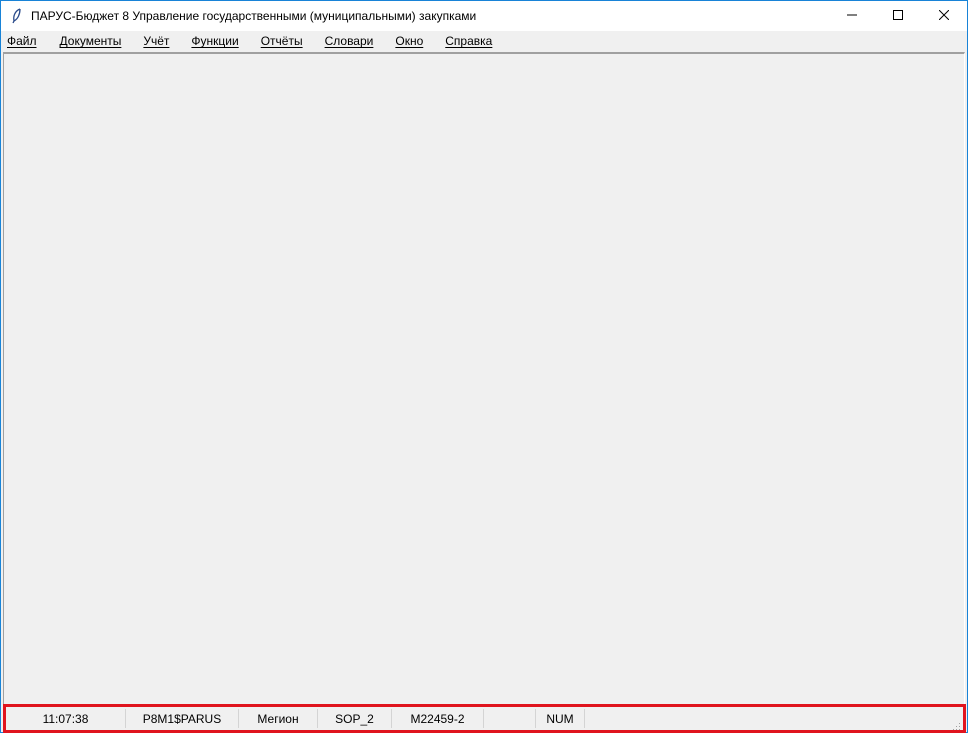 This screenshot has width=968, height=733. Describe the element at coordinates (151, 41) in the screenshot. I see `menu-accounting: Учёт` at that location.